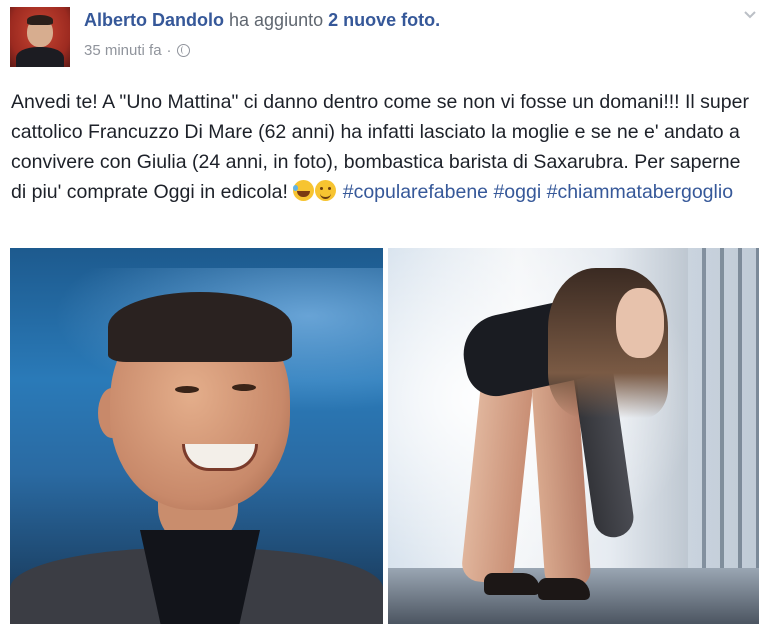  I want to click on chevron-down-icon, so click(750, 15).